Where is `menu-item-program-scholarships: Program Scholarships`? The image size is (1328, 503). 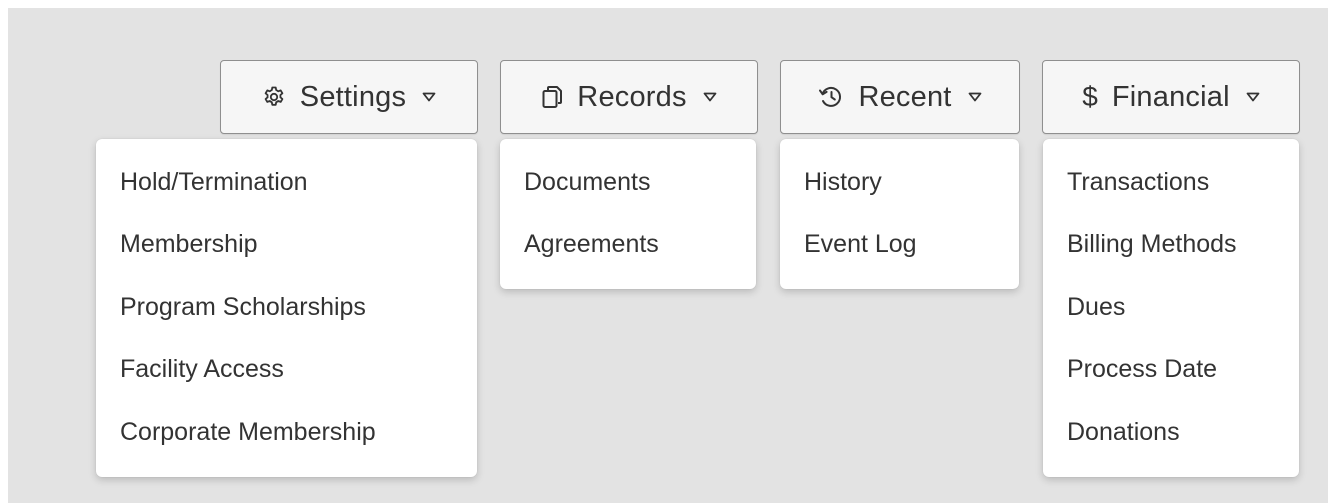
menu-item-program-scholarships: Program Scholarships is located at coordinates (286, 307).